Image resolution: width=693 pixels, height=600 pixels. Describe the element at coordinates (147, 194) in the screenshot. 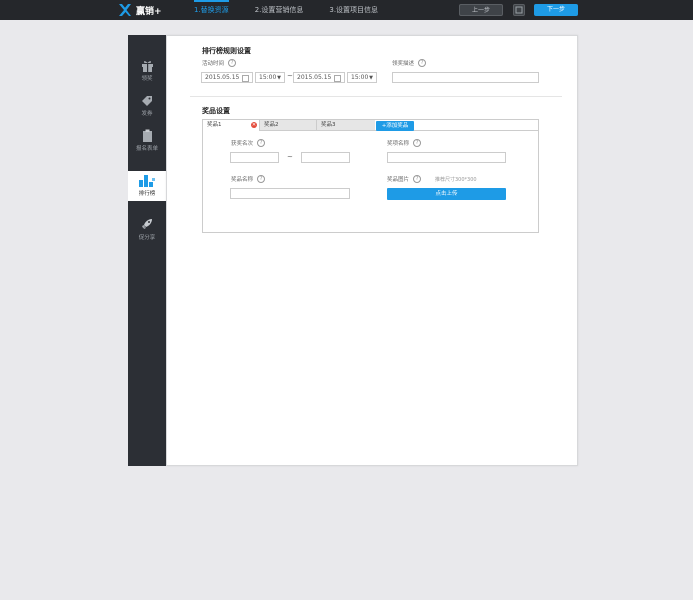

I see `sidebar-item-label: 排行榜` at that location.